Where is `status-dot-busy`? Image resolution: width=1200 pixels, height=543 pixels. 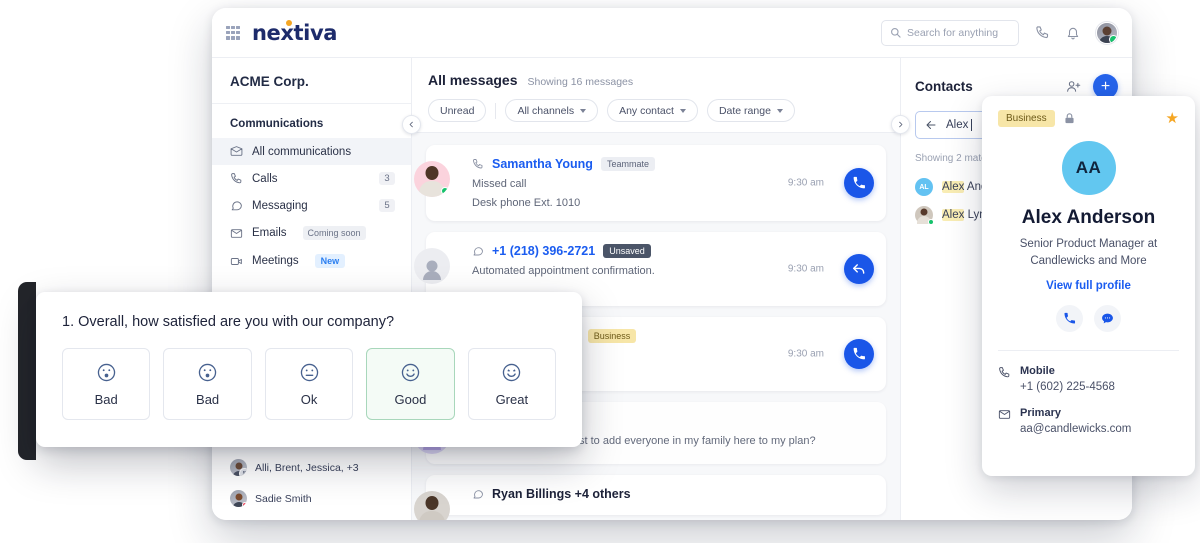 status-dot-busy is located at coordinates (244, 504).